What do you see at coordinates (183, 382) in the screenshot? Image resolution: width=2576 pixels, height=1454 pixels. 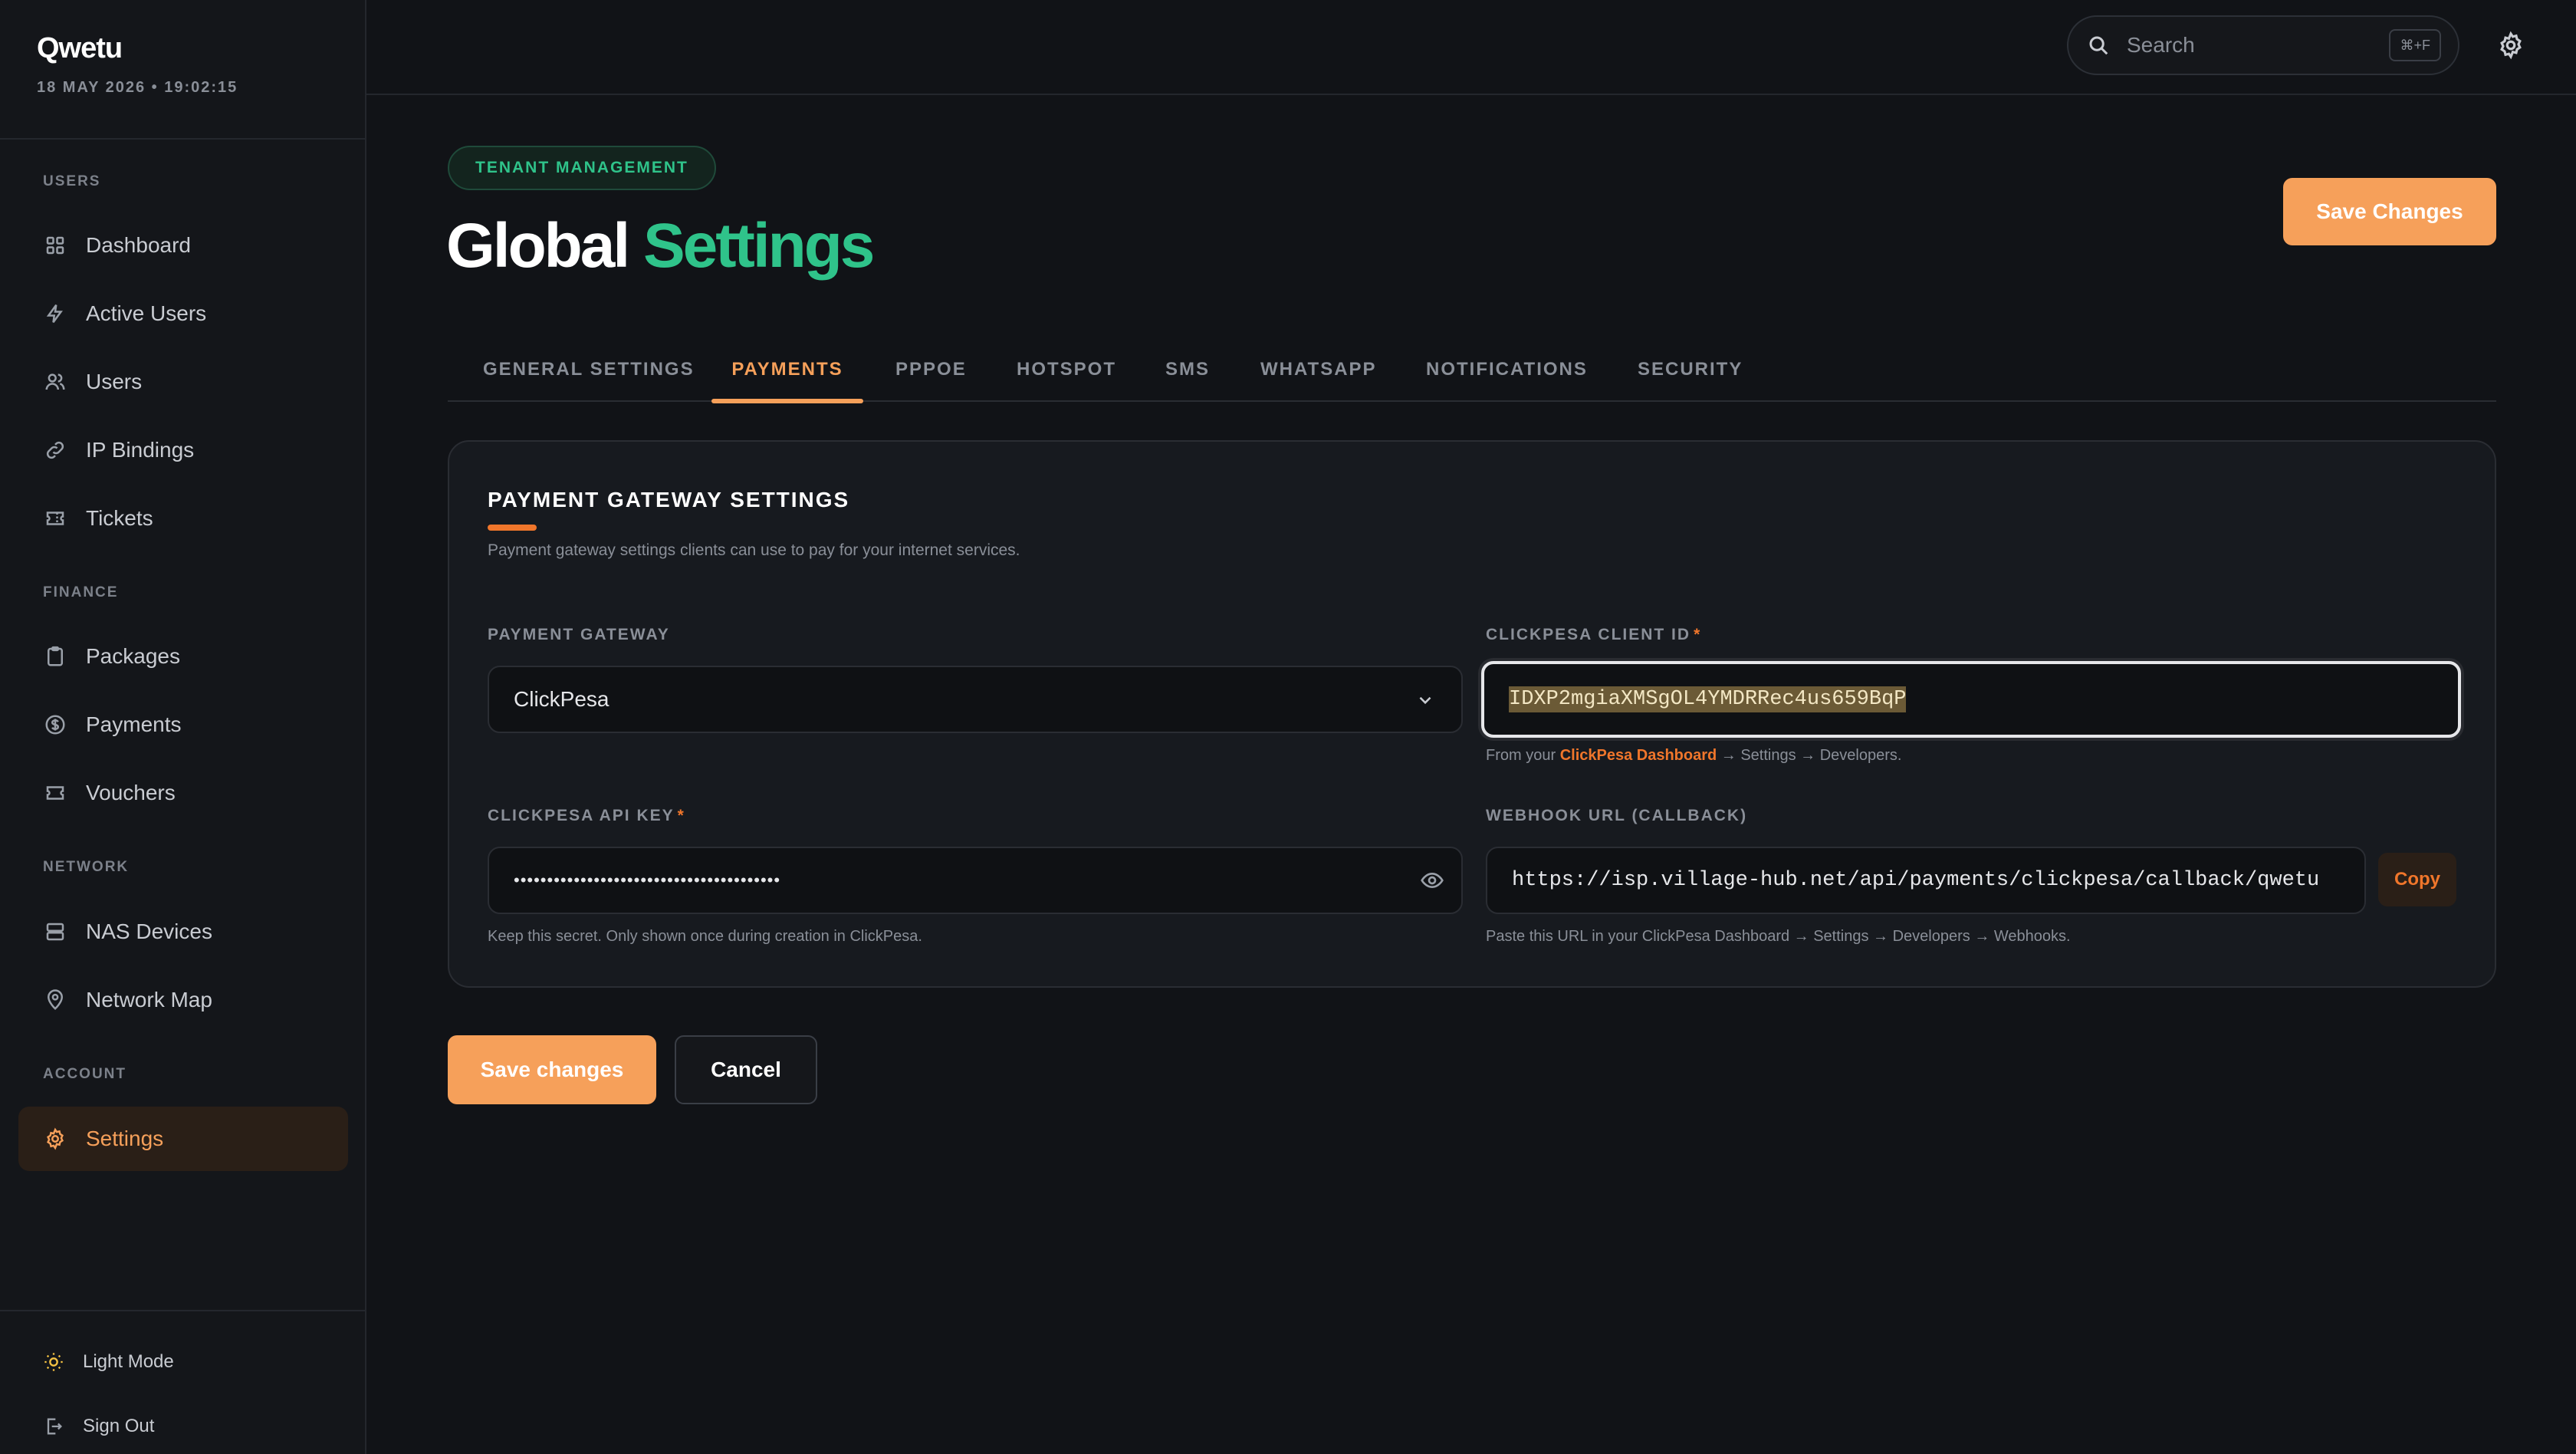 I see `sidebar-item-users: Users` at bounding box center [183, 382].